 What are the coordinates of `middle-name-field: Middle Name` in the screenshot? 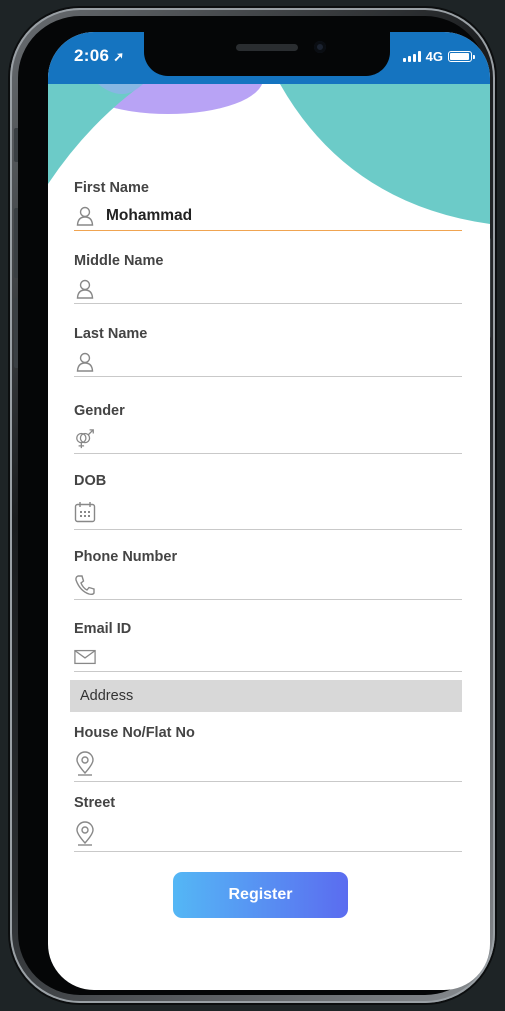 It's located at (268, 278).